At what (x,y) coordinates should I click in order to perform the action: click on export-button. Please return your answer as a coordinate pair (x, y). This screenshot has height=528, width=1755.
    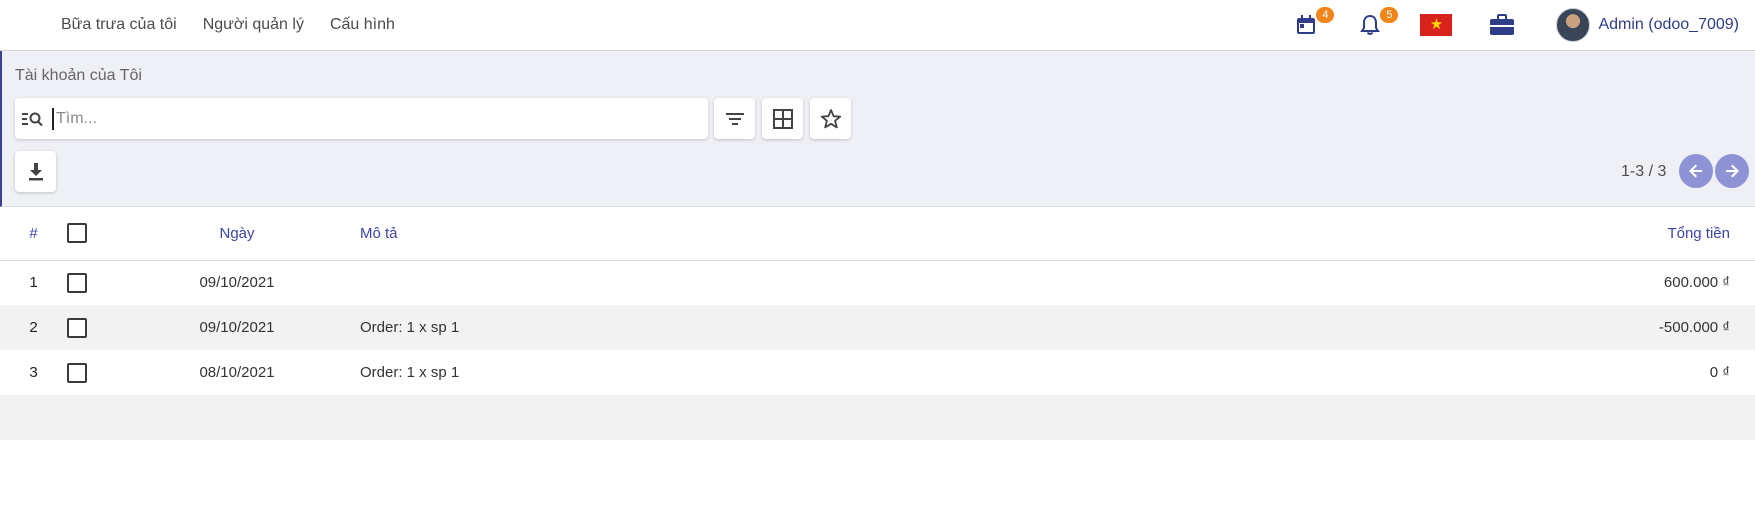
    Looking at the image, I should click on (35, 171).